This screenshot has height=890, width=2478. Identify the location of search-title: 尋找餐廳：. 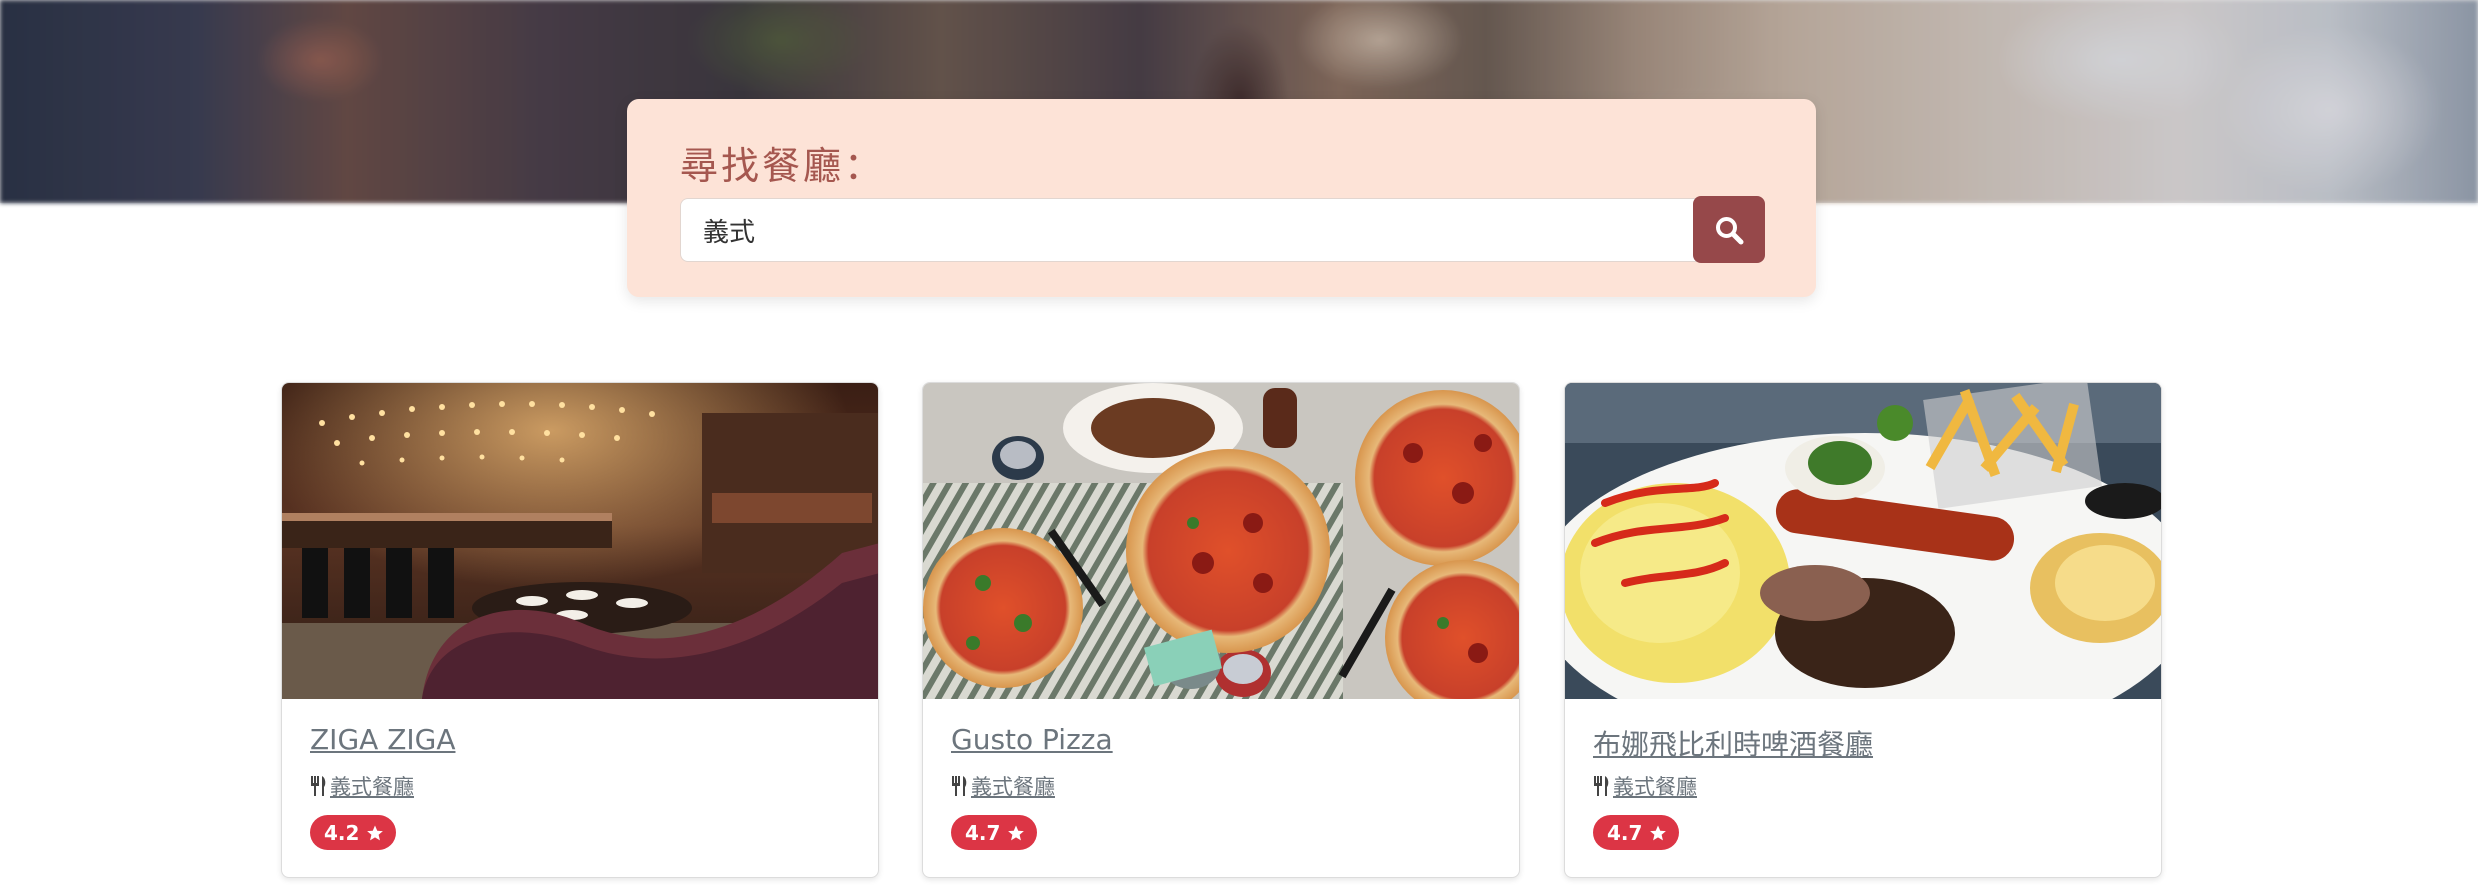
(783, 166).